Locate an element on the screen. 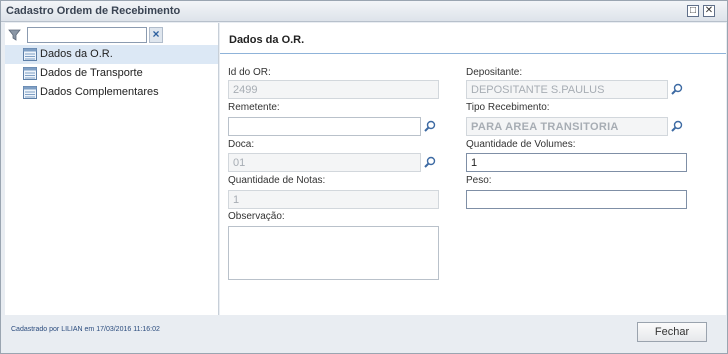 This screenshot has height=354, width=728. observacao-field is located at coordinates (333, 253).